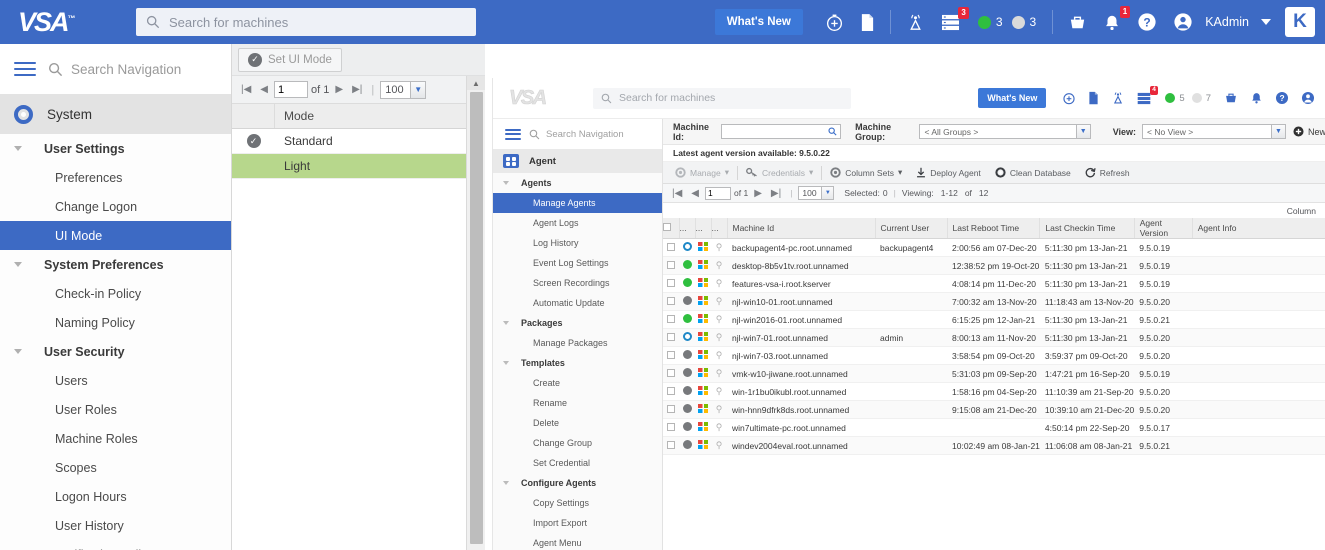  What do you see at coordinates (801, 228) in the screenshot?
I see `th-machine-id: Machine Id` at bounding box center [801, 228].